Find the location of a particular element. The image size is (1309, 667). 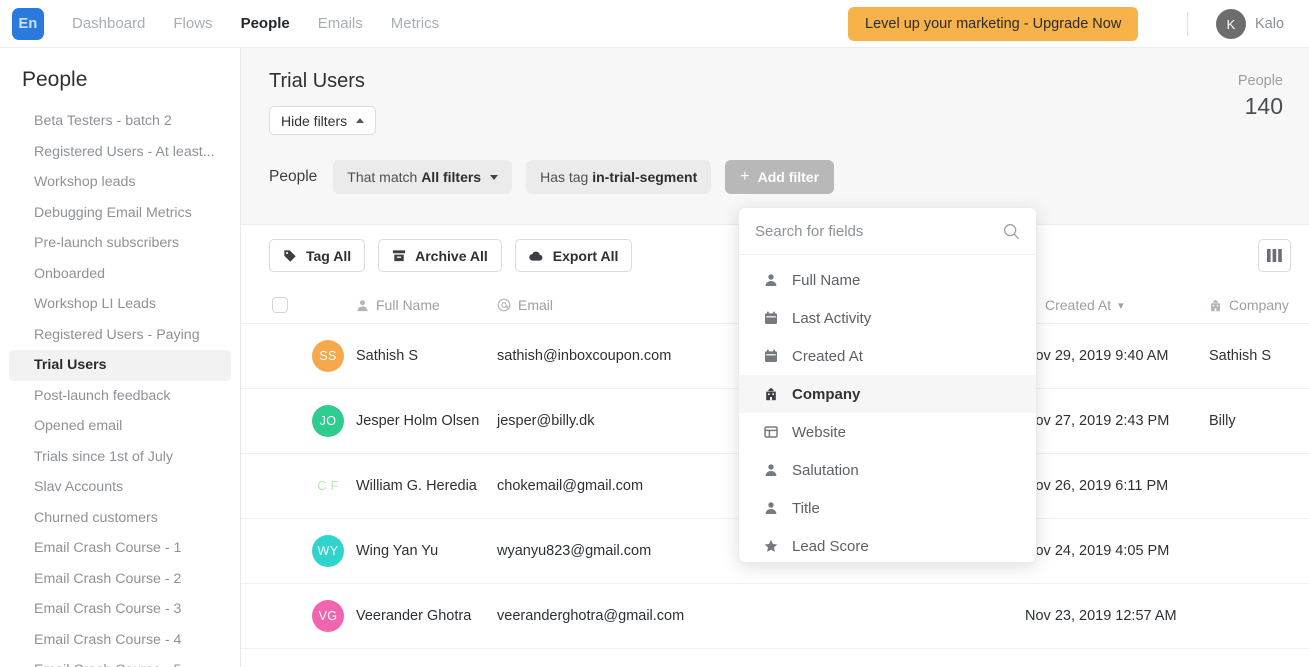

tag-all-label: Tag All is located at coordinates (329, 255).